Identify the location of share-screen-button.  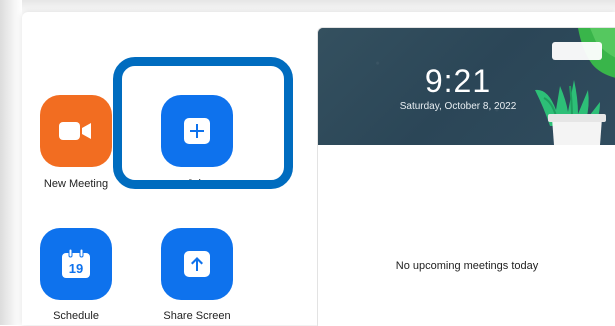
(197, 264).